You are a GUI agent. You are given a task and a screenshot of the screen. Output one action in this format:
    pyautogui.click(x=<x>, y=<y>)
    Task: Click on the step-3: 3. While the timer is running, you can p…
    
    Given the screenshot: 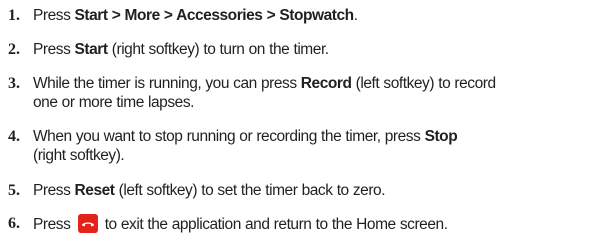 What is the action you would take?
    pyautogui.click(x=252, y=93)
    